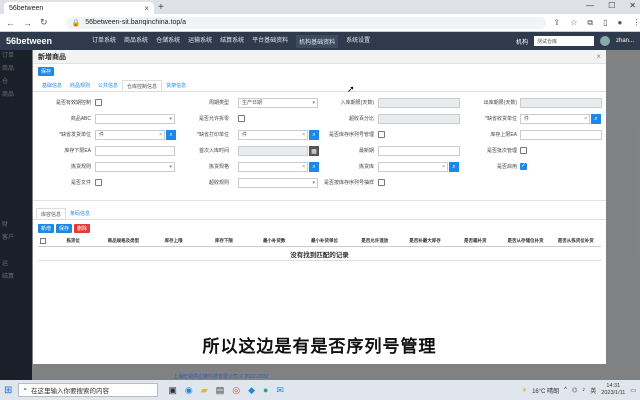 The width and height of the screenshot is (640, 400). Describe the element at coordinates (381, 134) in the screenshot. I see `serial-number-checkbox` at that location.